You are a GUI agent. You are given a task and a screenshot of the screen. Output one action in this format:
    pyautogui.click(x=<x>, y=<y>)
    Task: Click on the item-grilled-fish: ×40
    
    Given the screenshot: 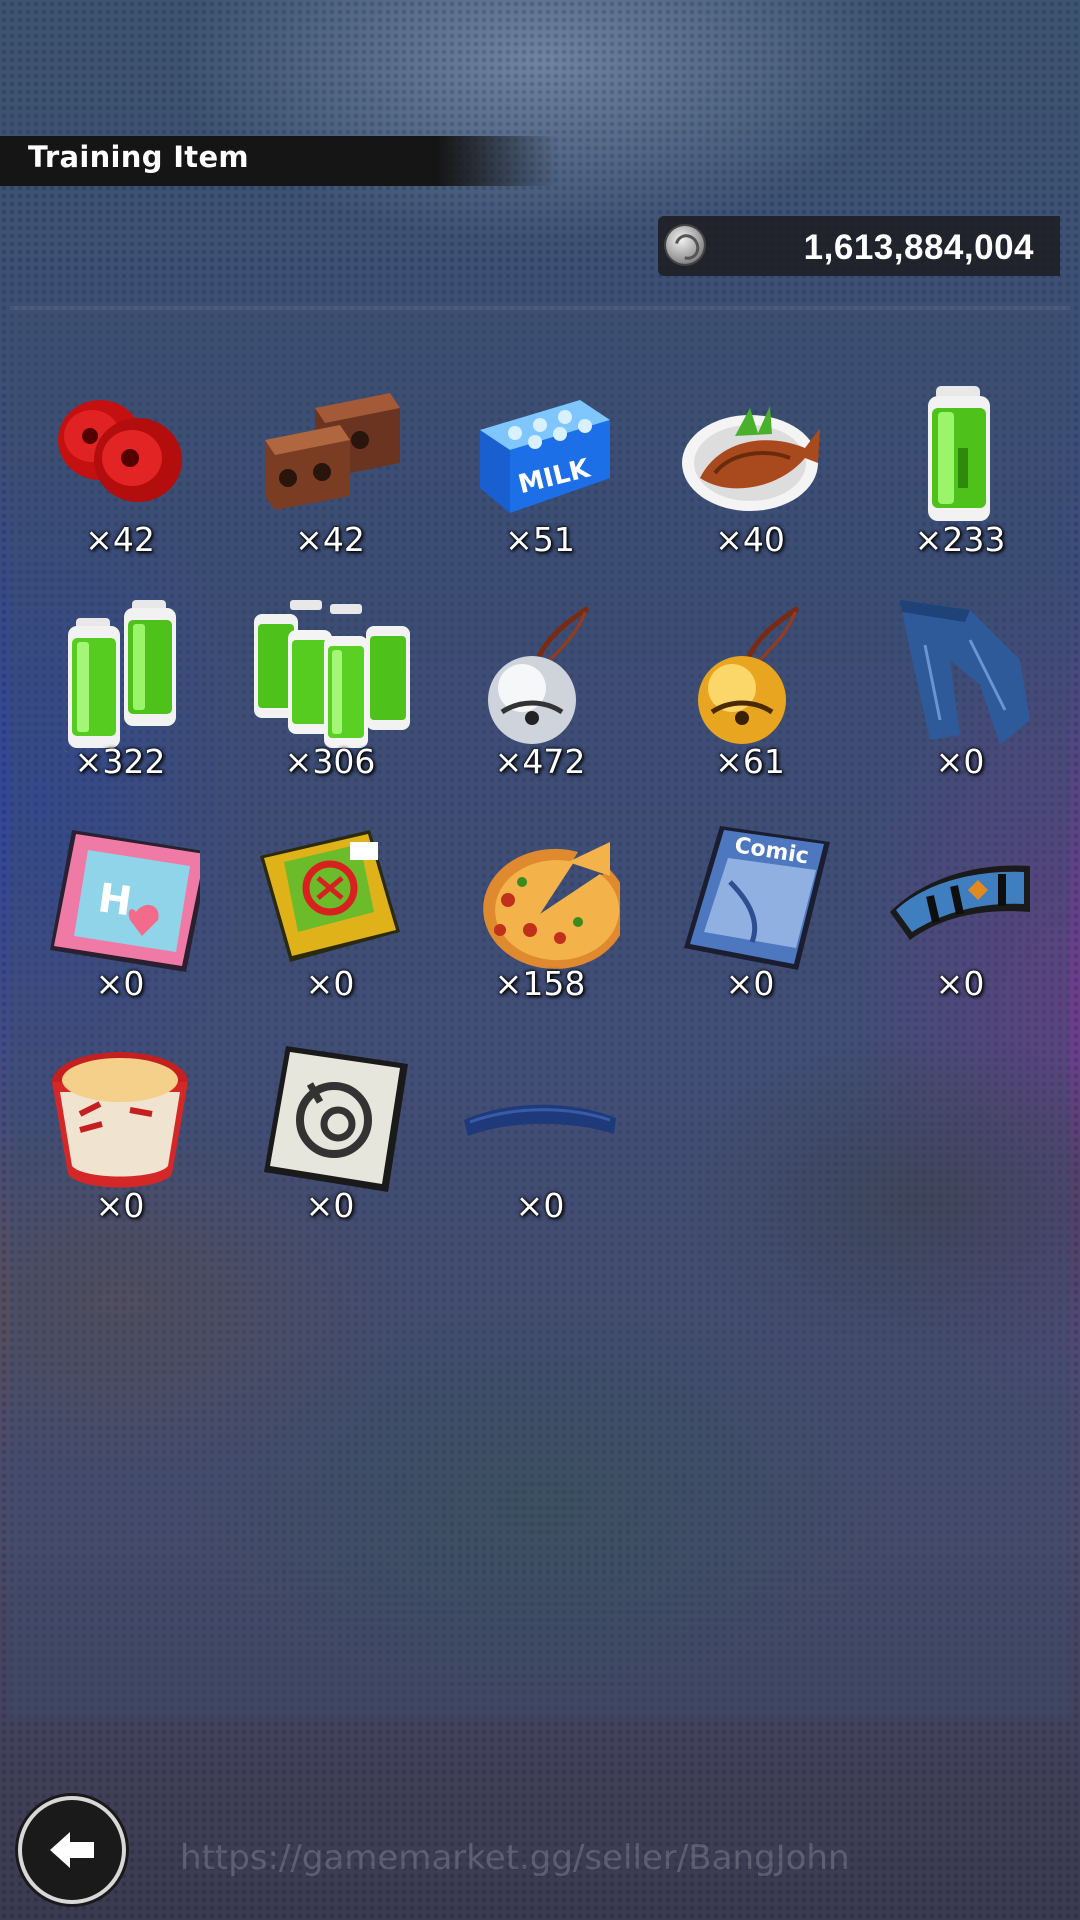 What is the action you would take?
    pyautogui.click(x=750, y=483)
    